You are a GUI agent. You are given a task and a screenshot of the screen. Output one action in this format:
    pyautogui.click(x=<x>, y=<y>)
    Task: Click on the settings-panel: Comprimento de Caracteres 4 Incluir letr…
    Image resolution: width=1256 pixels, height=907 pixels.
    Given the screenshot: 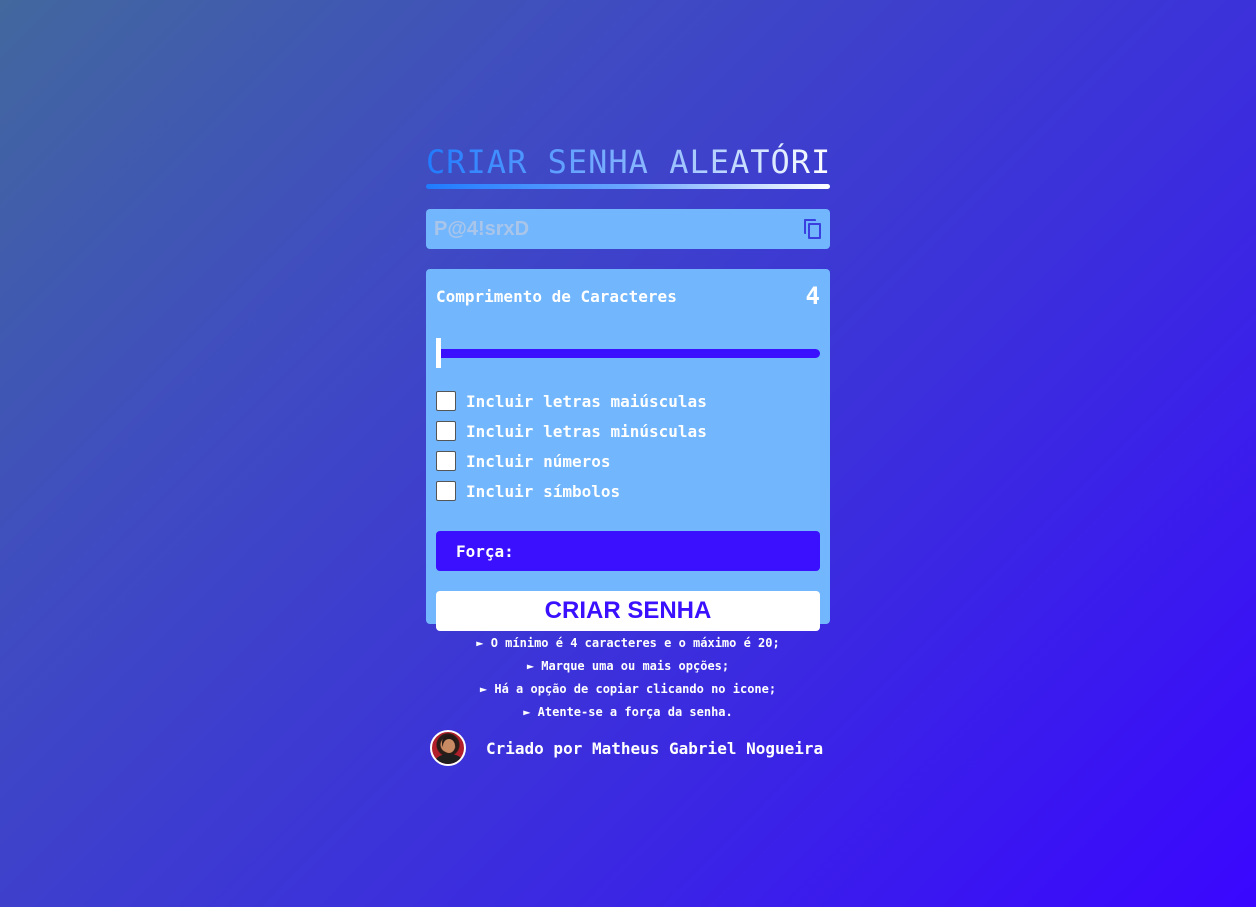 What is the action you would take?
    pyautogui.click(x=628, y=450)
    